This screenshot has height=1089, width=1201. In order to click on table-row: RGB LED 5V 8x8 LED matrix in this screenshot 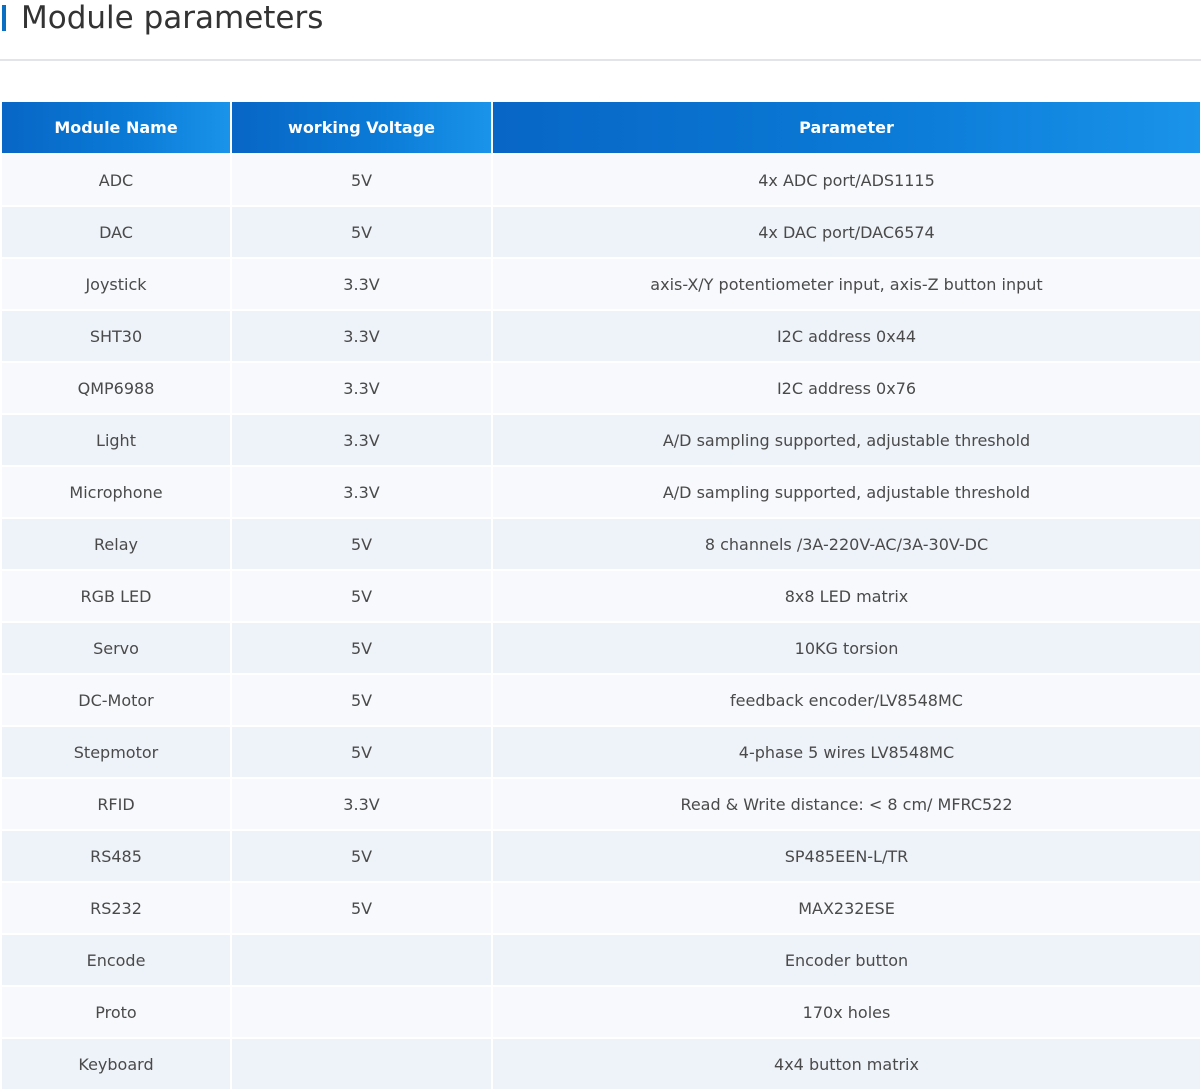, I will do `click(601, 595)`.